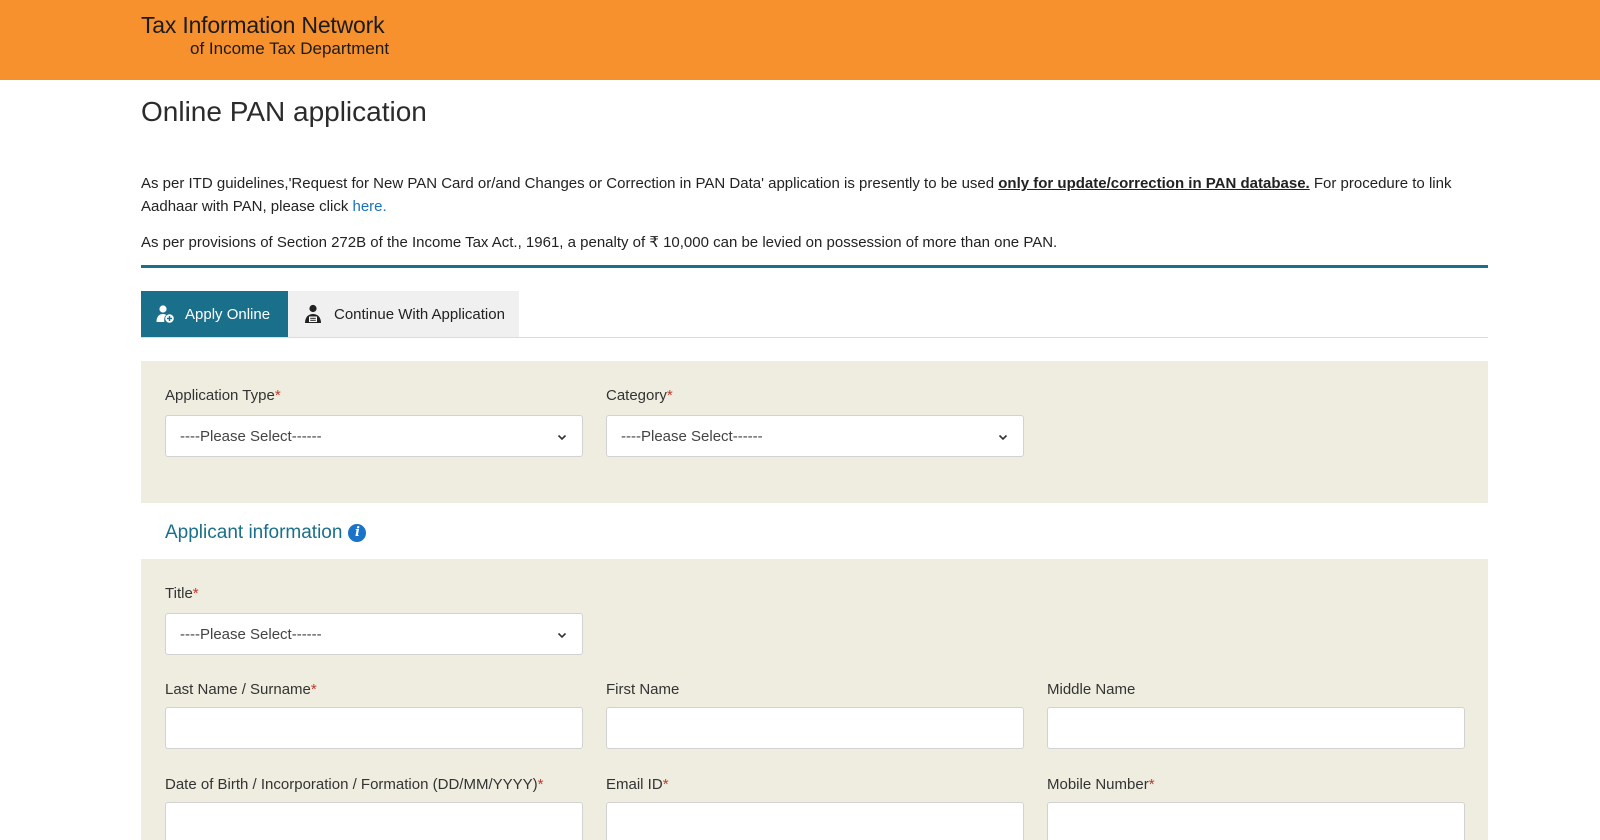 This screenshot has height=840, width=1600. Describe the element at coordinates (374, 436) in the screenshot. I see `application-type-select: ----Please Select------` at that location.